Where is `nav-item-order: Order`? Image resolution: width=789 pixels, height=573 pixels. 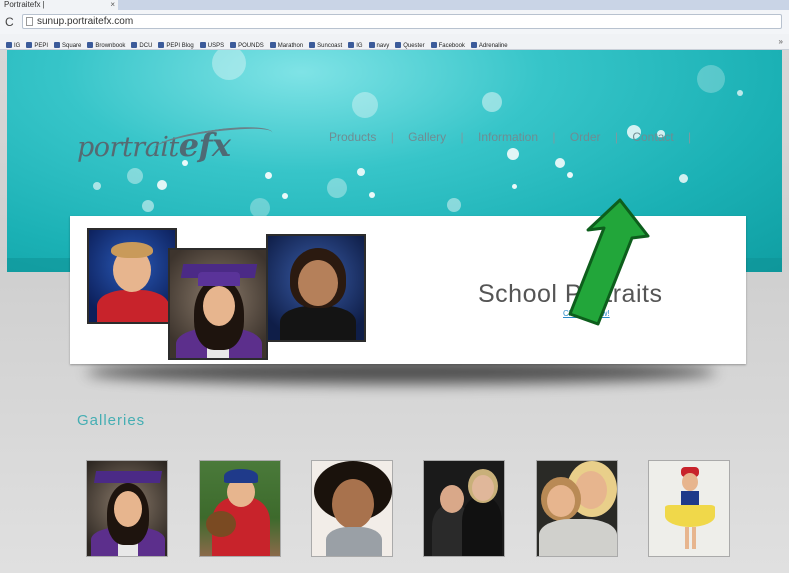 nav-item-order: Order is located at coordinates (585, 137).